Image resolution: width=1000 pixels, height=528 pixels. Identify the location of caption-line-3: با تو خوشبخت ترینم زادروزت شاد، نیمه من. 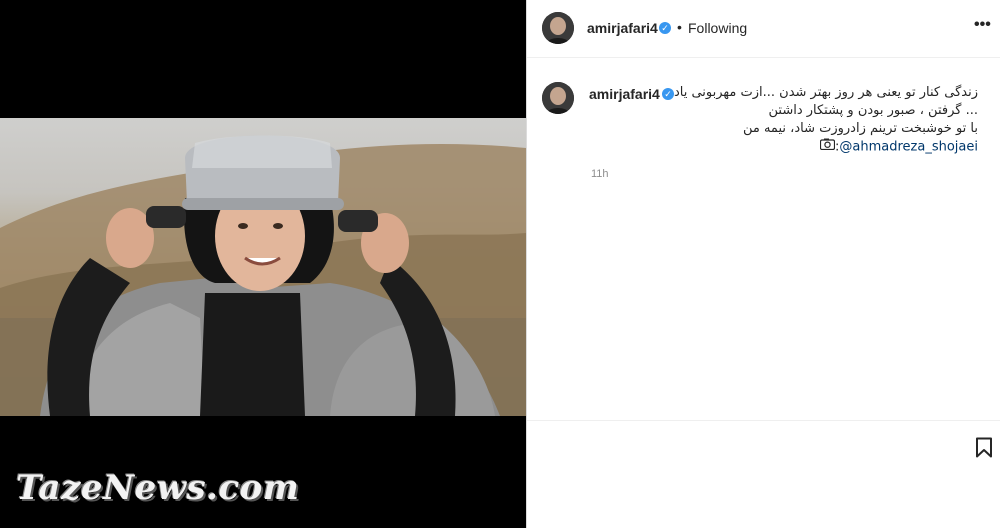
(860, 128).